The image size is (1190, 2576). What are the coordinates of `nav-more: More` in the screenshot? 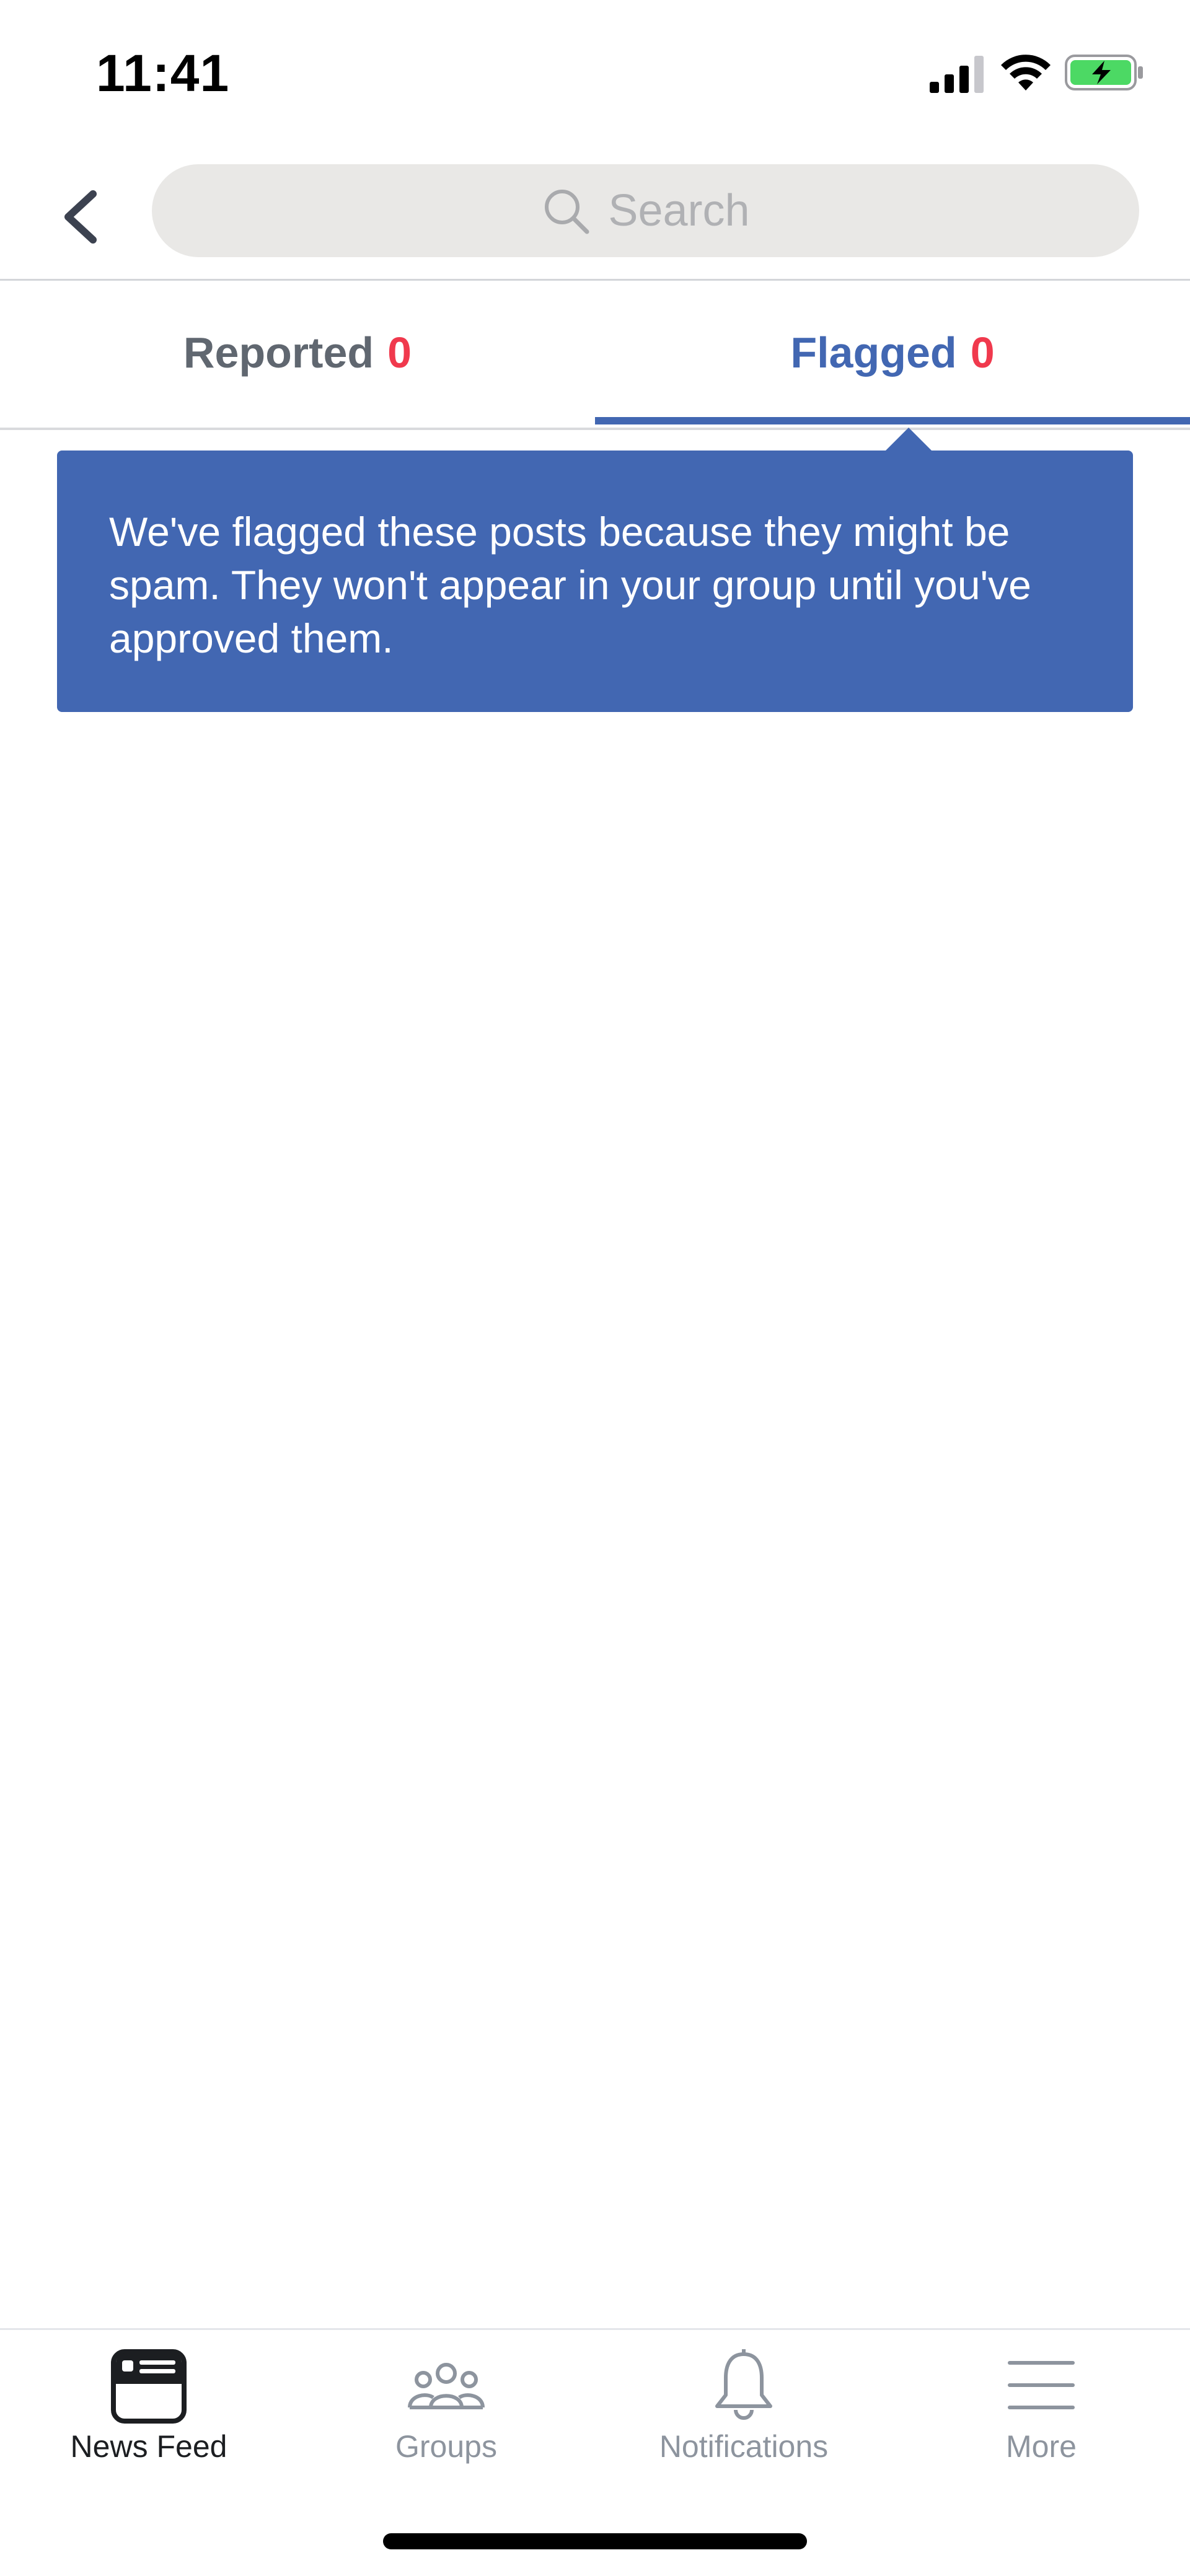 It's located at (1041, 2407).